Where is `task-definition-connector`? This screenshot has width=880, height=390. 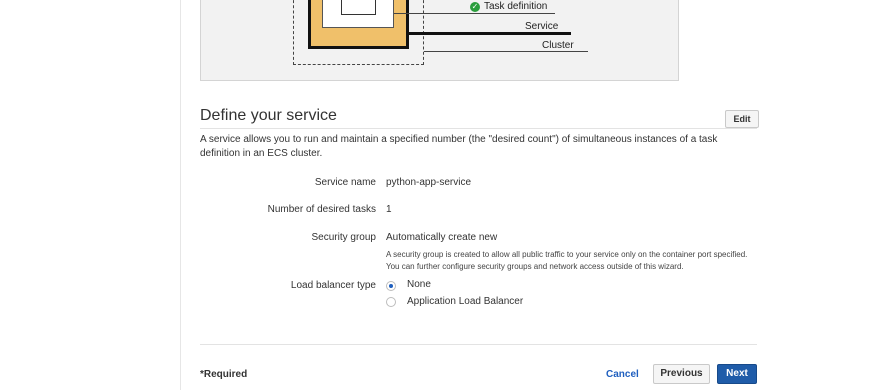
task-definition-connector is located at coordinates (474, 13).